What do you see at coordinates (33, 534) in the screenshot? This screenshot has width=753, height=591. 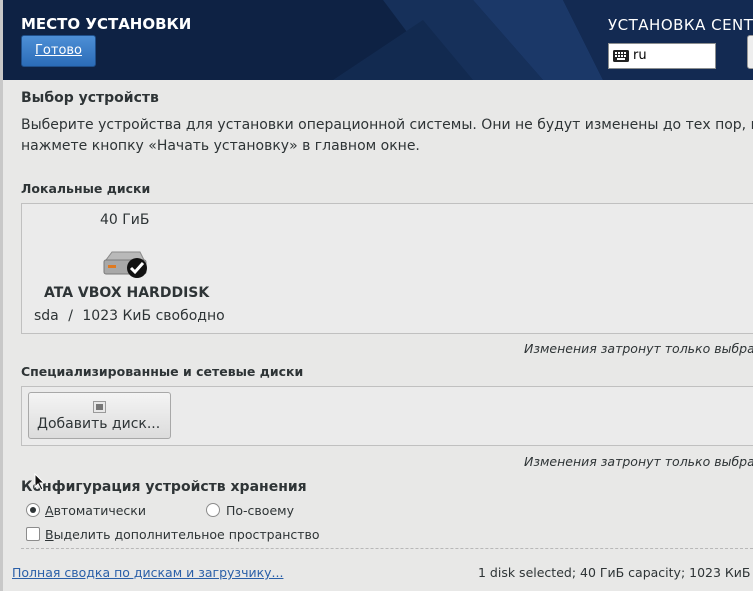 I see `reclaim-space-checkbox` at bounding box center [33, 534].